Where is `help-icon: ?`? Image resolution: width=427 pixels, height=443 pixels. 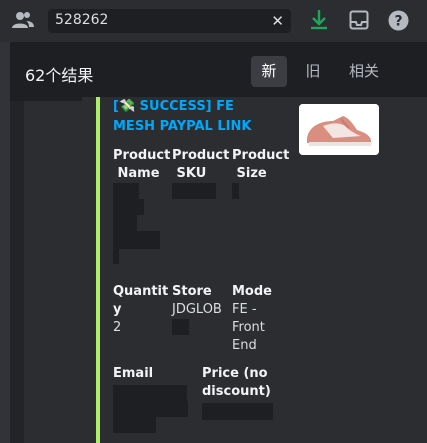
help-icon: ? is located at coordinates (398, 20).